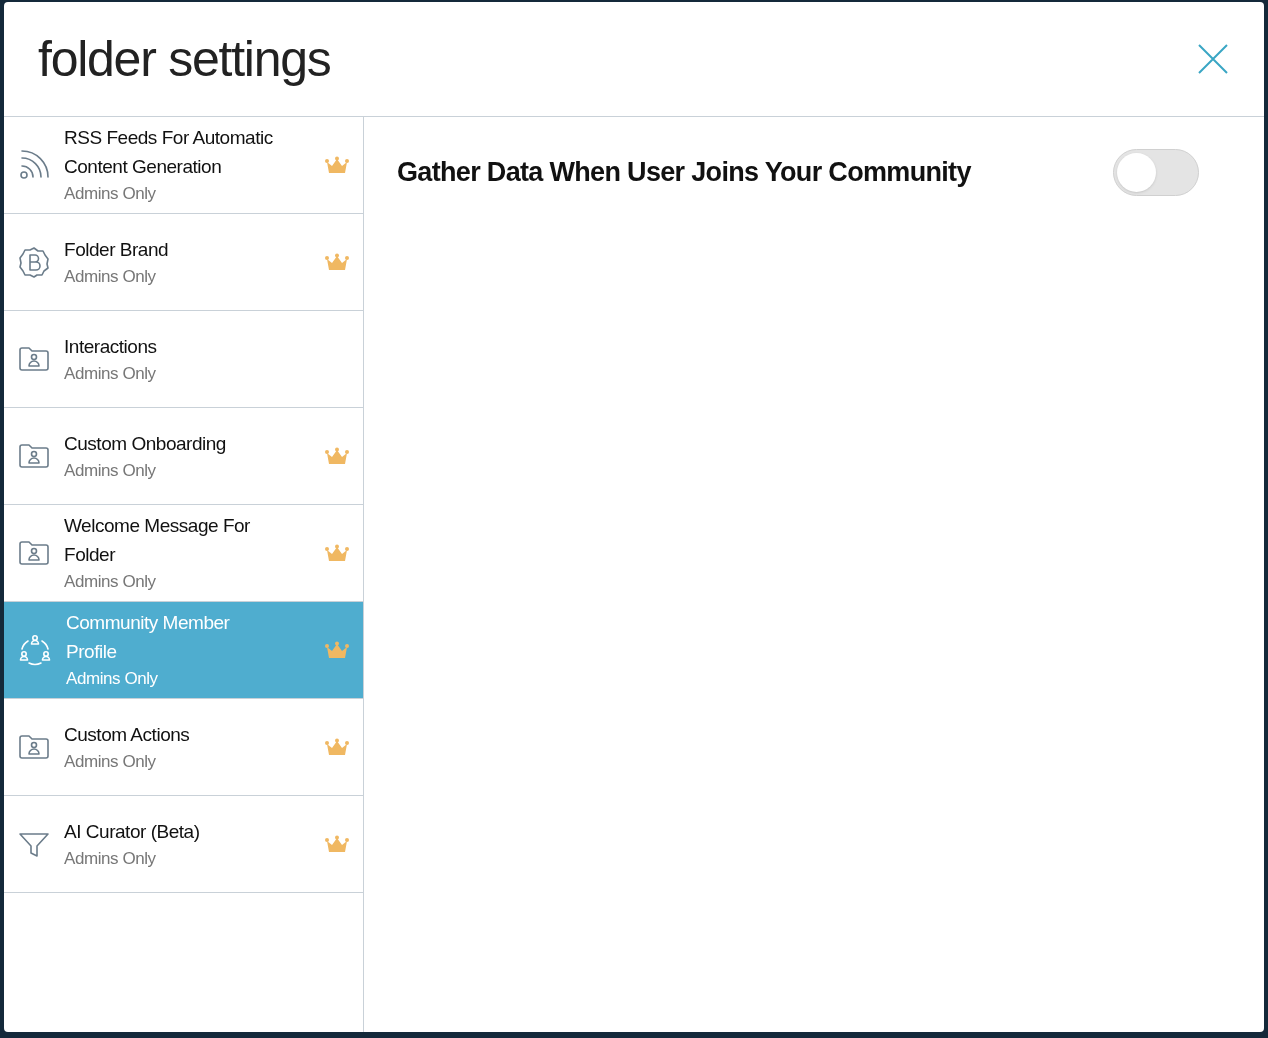 The height and width of the screenshot is (1038, 1268). Describe the element at coordinates (1156, 172) in the screenshot. I see `toggle-switch` at that location.